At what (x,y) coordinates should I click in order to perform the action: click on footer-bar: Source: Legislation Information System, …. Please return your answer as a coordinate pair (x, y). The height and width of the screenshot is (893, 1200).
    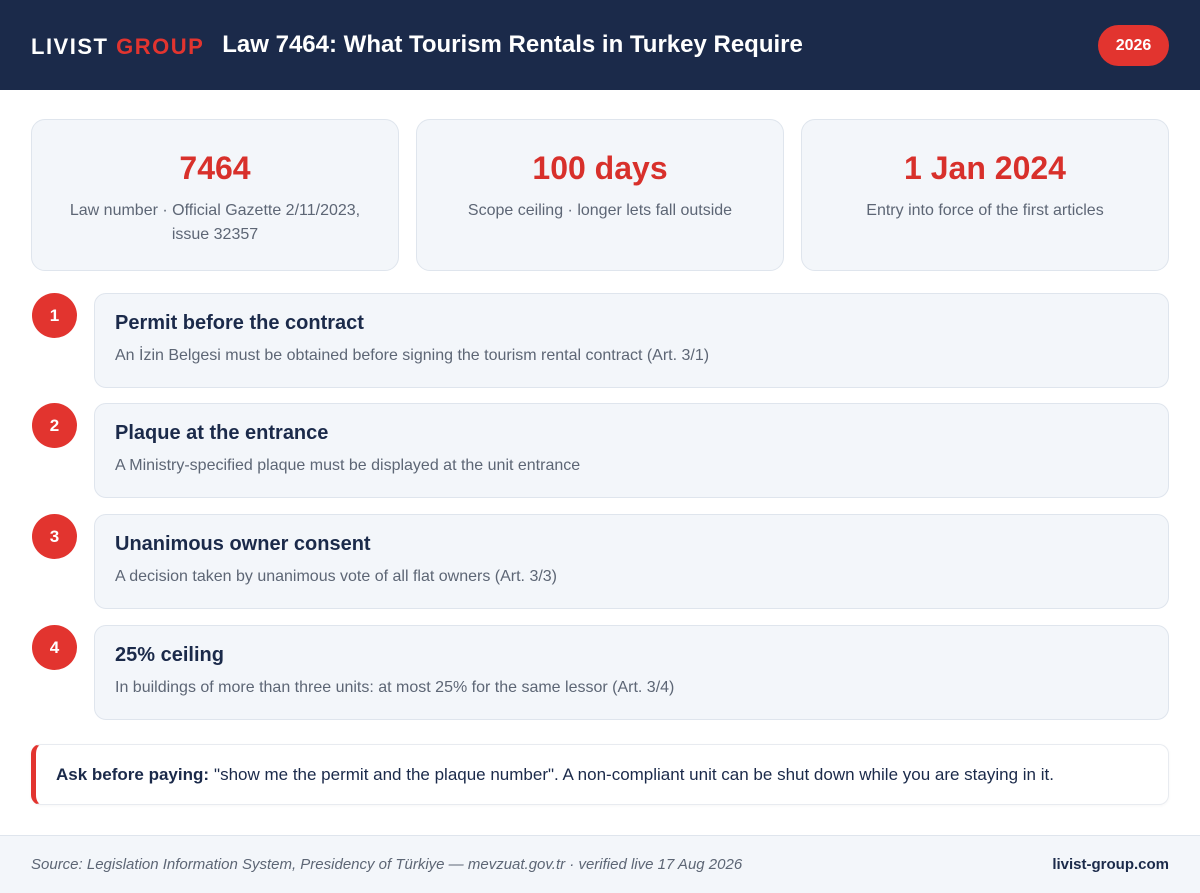
    Looking at the image, I should click on (600, 864).